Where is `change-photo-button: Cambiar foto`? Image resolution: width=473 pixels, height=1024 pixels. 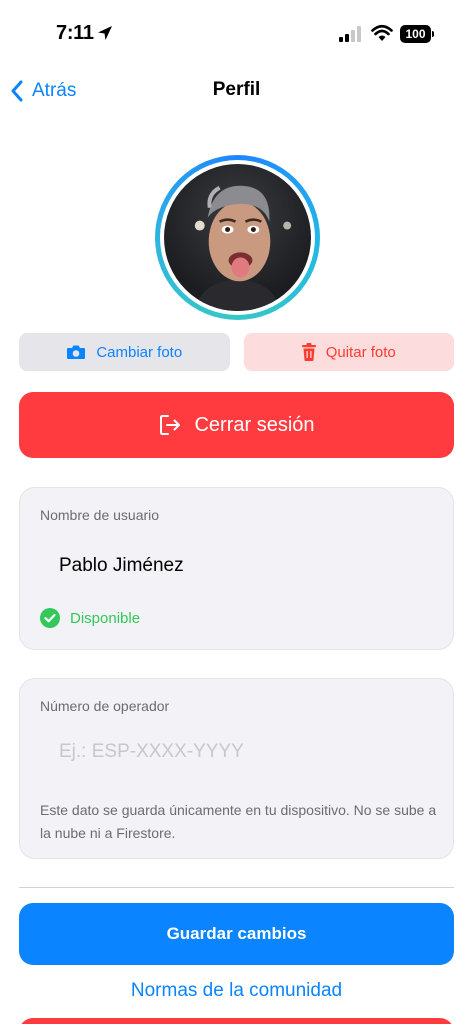
change-photo-button: Cambiar foto is located at coordinates (124, 352).